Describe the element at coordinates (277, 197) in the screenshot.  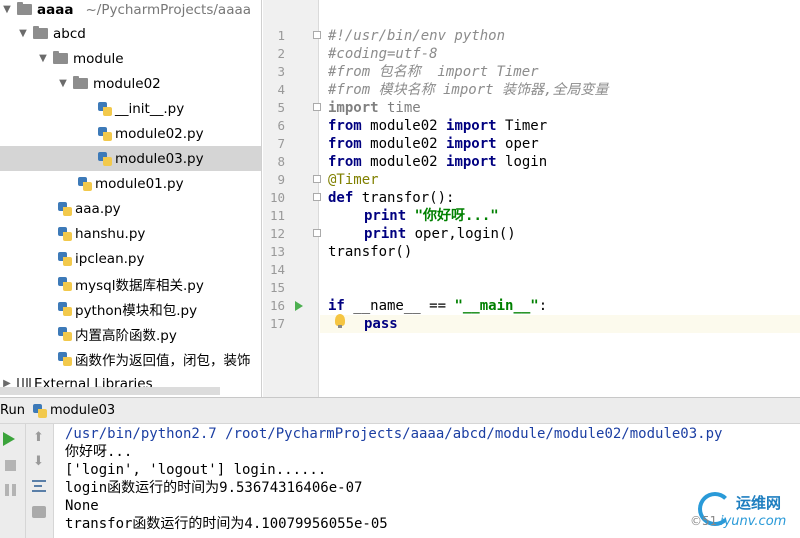
I see `line-number: 10` at that location.